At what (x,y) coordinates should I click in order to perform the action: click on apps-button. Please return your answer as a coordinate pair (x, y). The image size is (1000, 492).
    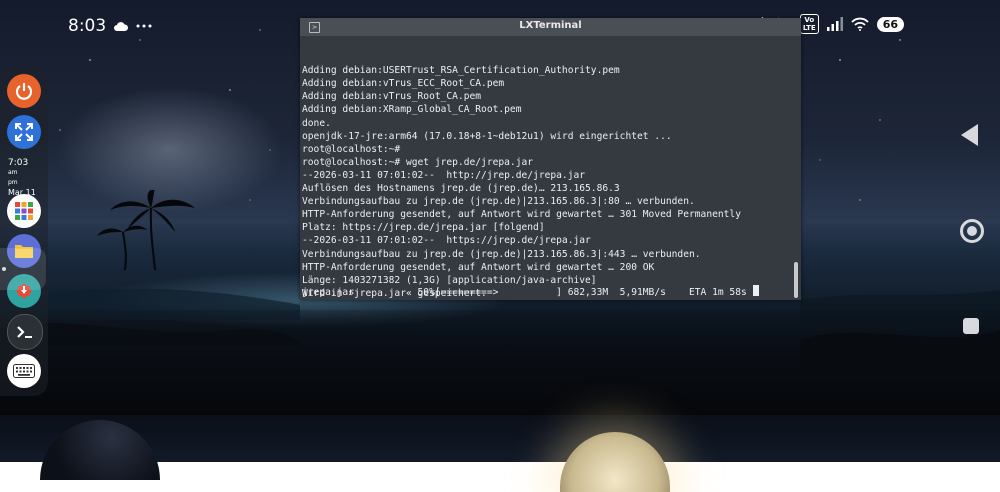
    Looking at the image, I should click on (24, 211).